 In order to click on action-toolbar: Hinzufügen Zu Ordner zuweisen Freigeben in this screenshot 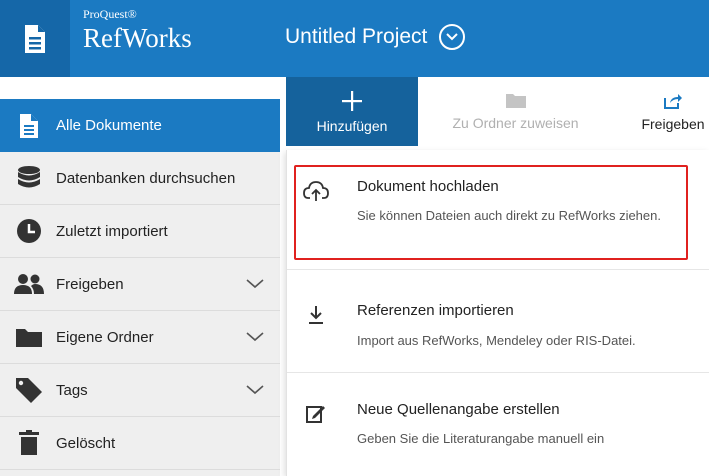, I will do `click(497, 111)`.